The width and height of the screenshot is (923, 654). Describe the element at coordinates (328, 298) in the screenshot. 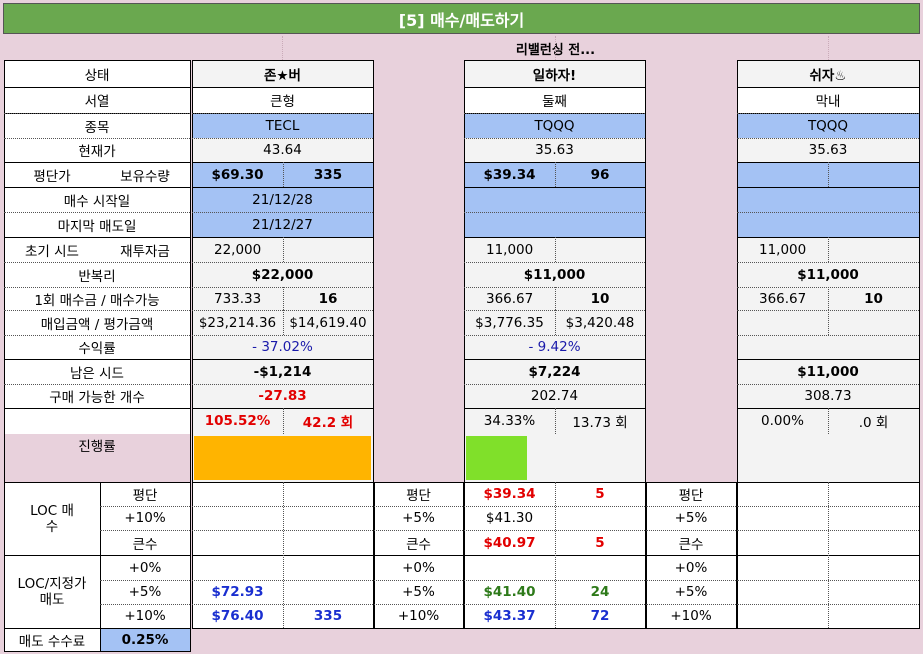

I see `account-per-buy-qty: 16` at that location.